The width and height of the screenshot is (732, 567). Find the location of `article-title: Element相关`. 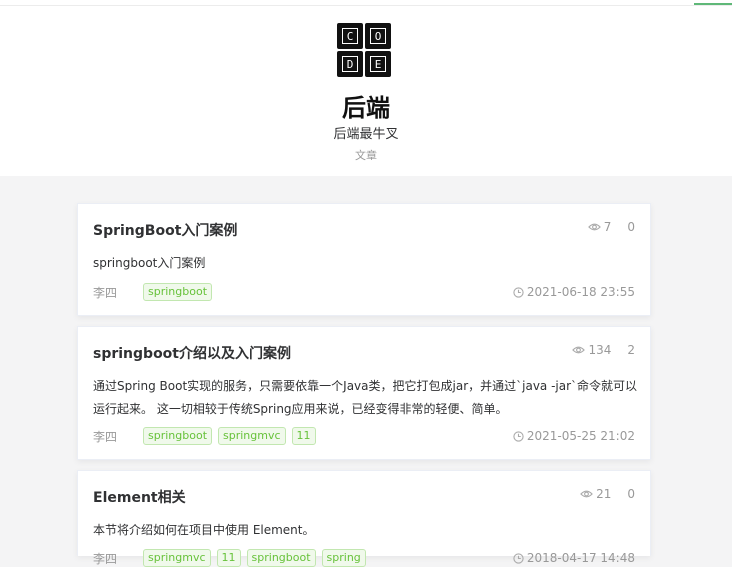

article-title: Element相关 is located at coordinates (139, 497).